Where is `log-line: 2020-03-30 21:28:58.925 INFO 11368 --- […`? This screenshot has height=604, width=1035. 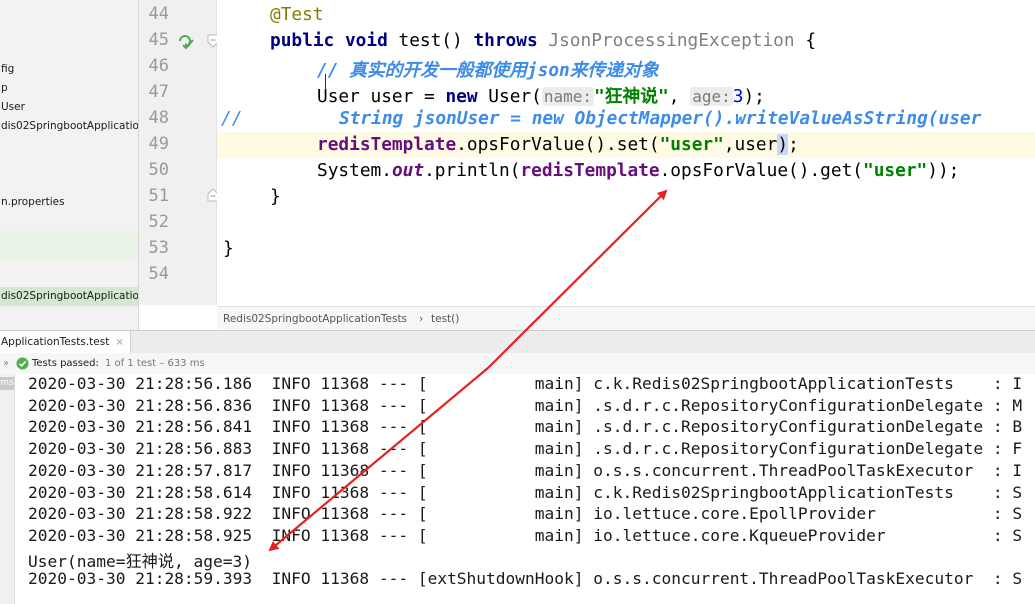
log-line: 2020-03-30 21:28:58.925 INFO 11368 --- [… is located at coordinates (525, 535).